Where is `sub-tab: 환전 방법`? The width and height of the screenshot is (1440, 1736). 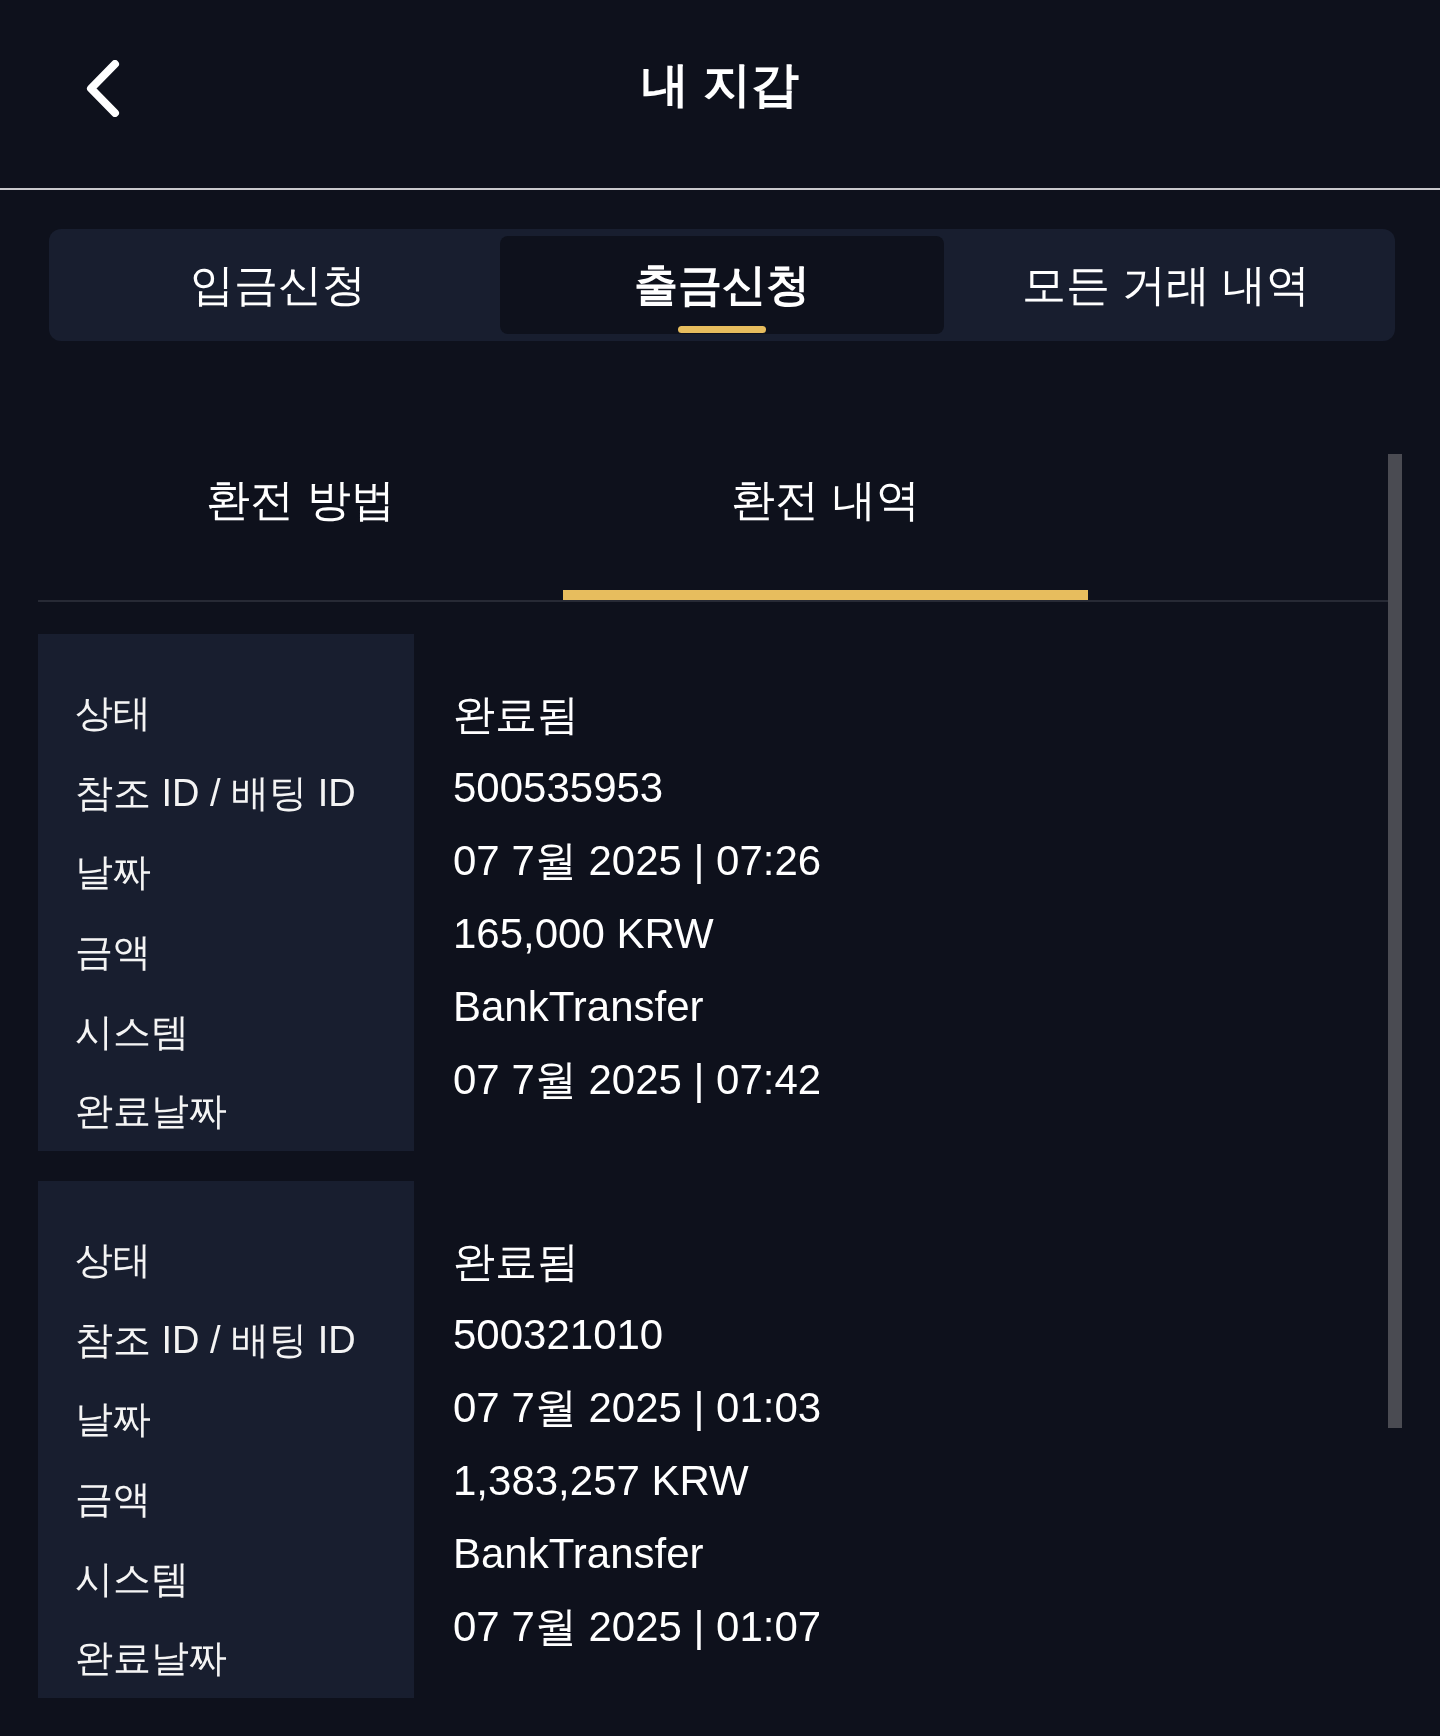 sub-tab: 환전 방법 is located at coordinates (300, 500).